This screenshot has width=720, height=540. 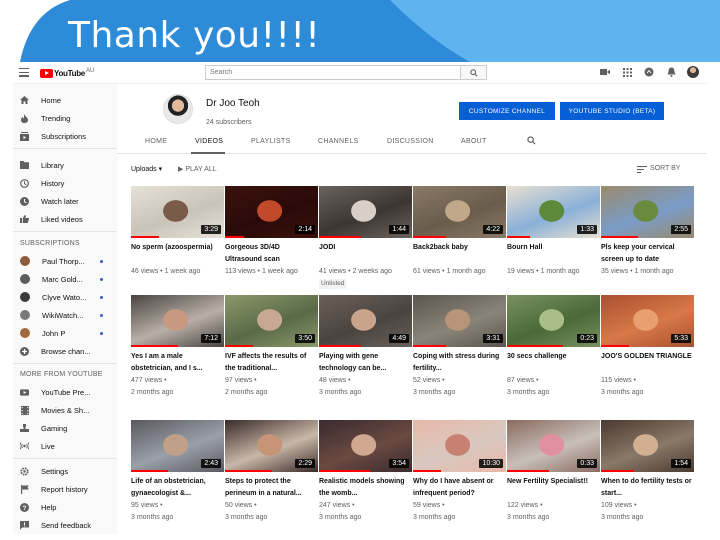 What do you see at coordinates (459, 321) in the screenshot?
I see `video-thumbnail: 3:31` at bounding box center [459, 321].